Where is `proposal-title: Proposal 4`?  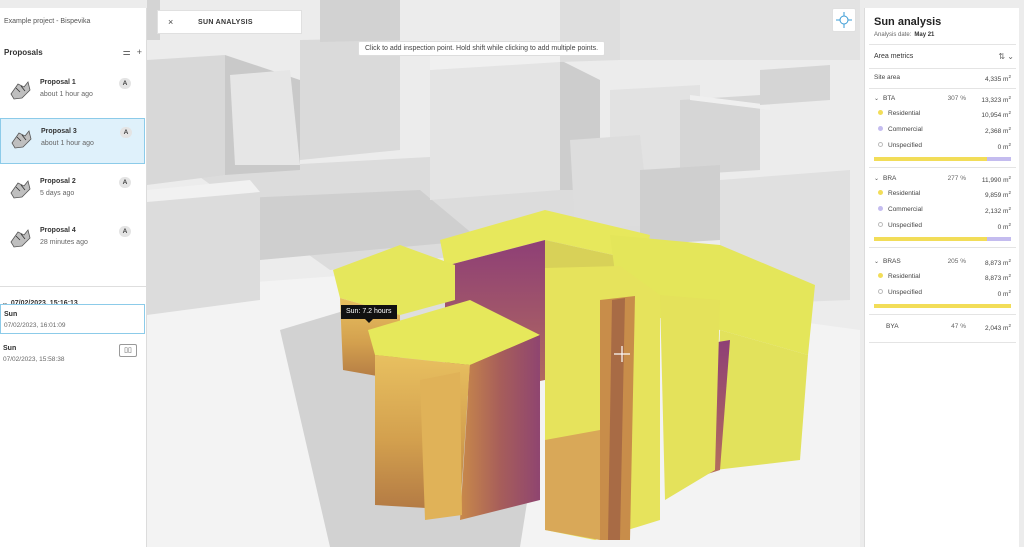
proposal-title: Proposal 4 is located at coordinates (58, 230).